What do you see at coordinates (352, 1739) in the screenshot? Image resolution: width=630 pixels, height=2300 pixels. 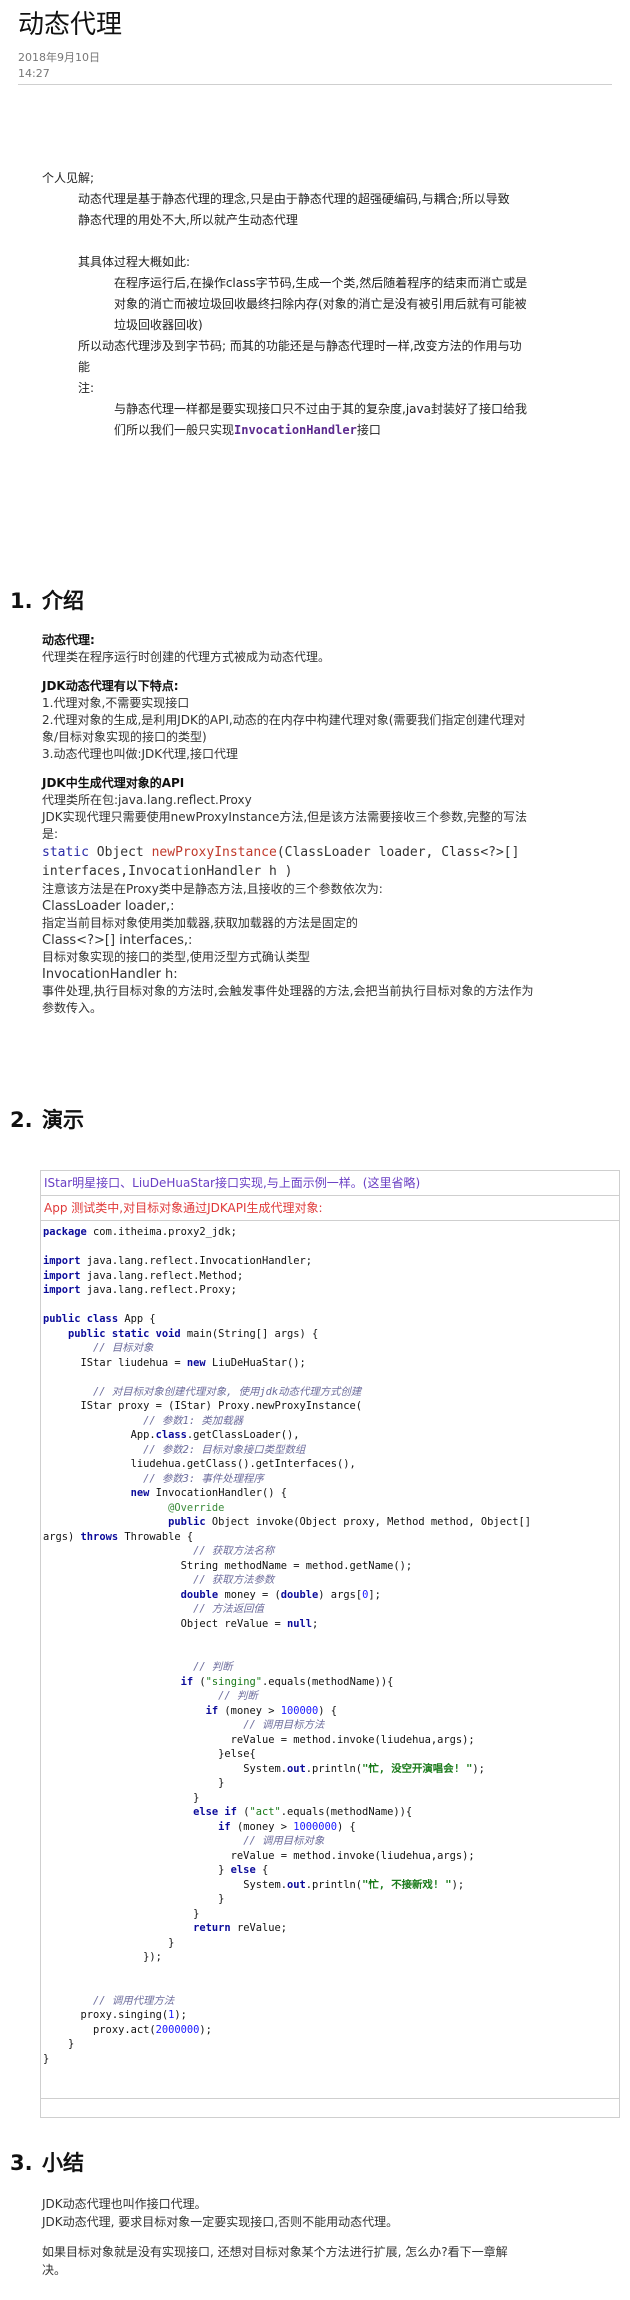 I see `code-text: reValue = method.invoke(liudehua,args);` at bounding box center [352, 1739].